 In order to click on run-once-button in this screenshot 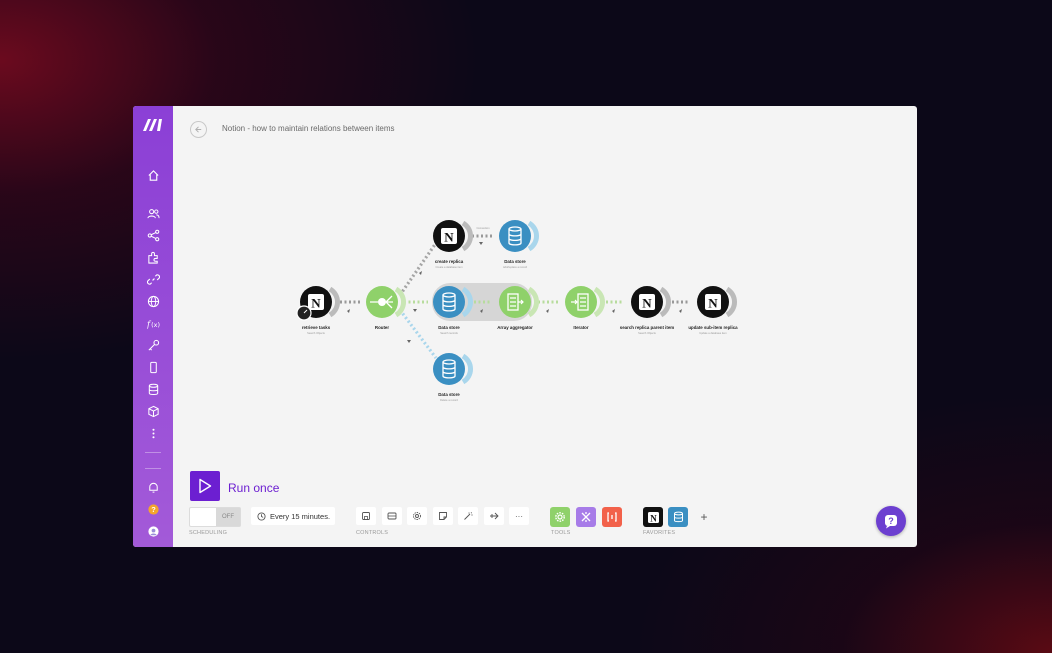, I will do `click(205, 486)`.